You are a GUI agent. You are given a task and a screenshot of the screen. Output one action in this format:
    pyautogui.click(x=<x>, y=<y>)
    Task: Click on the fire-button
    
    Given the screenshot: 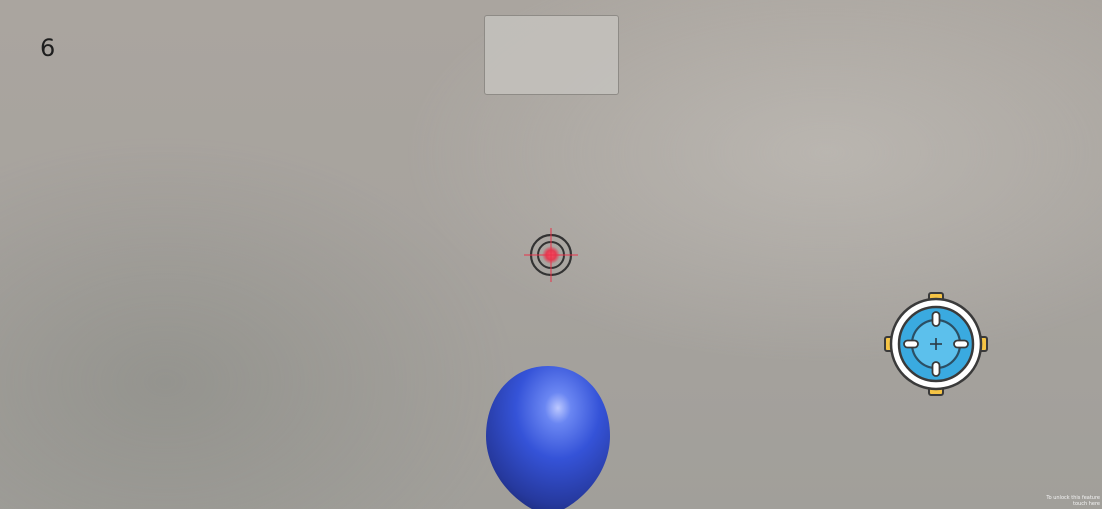 What is the action you would take?
    pyautogui.click(x=936, y=344)
    